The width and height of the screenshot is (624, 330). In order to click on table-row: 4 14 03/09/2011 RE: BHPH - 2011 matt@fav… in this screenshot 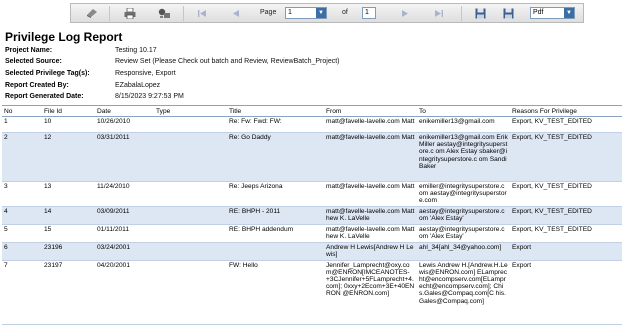, I will do `click(312, 215)`.